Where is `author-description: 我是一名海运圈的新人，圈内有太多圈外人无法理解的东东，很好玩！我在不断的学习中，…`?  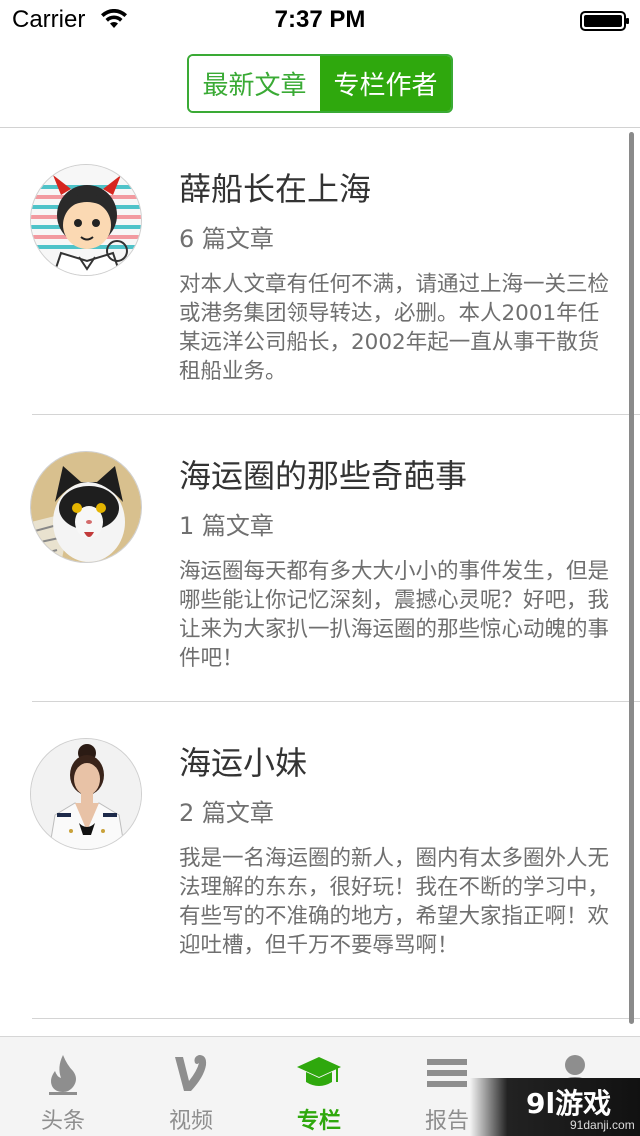 author-description: 我是一名海运圈的新人，圈内有太多圈外人无法理解的东东，很好玩！我在不断的学习中，… is located at coordinates (394, 902).